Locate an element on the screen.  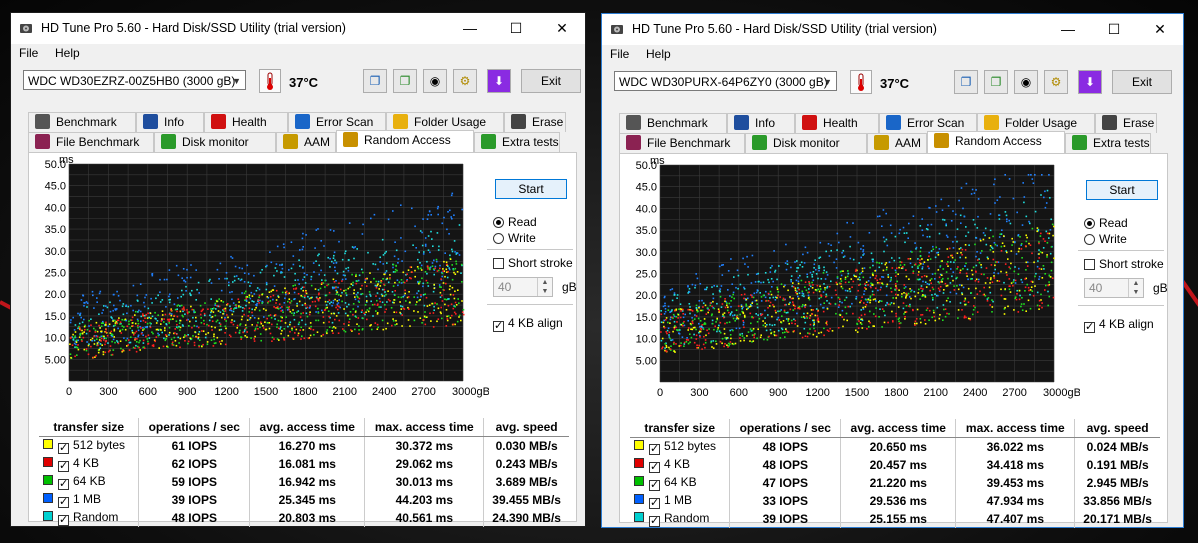
column-header: max. access time is located at coordinates (424, 427).